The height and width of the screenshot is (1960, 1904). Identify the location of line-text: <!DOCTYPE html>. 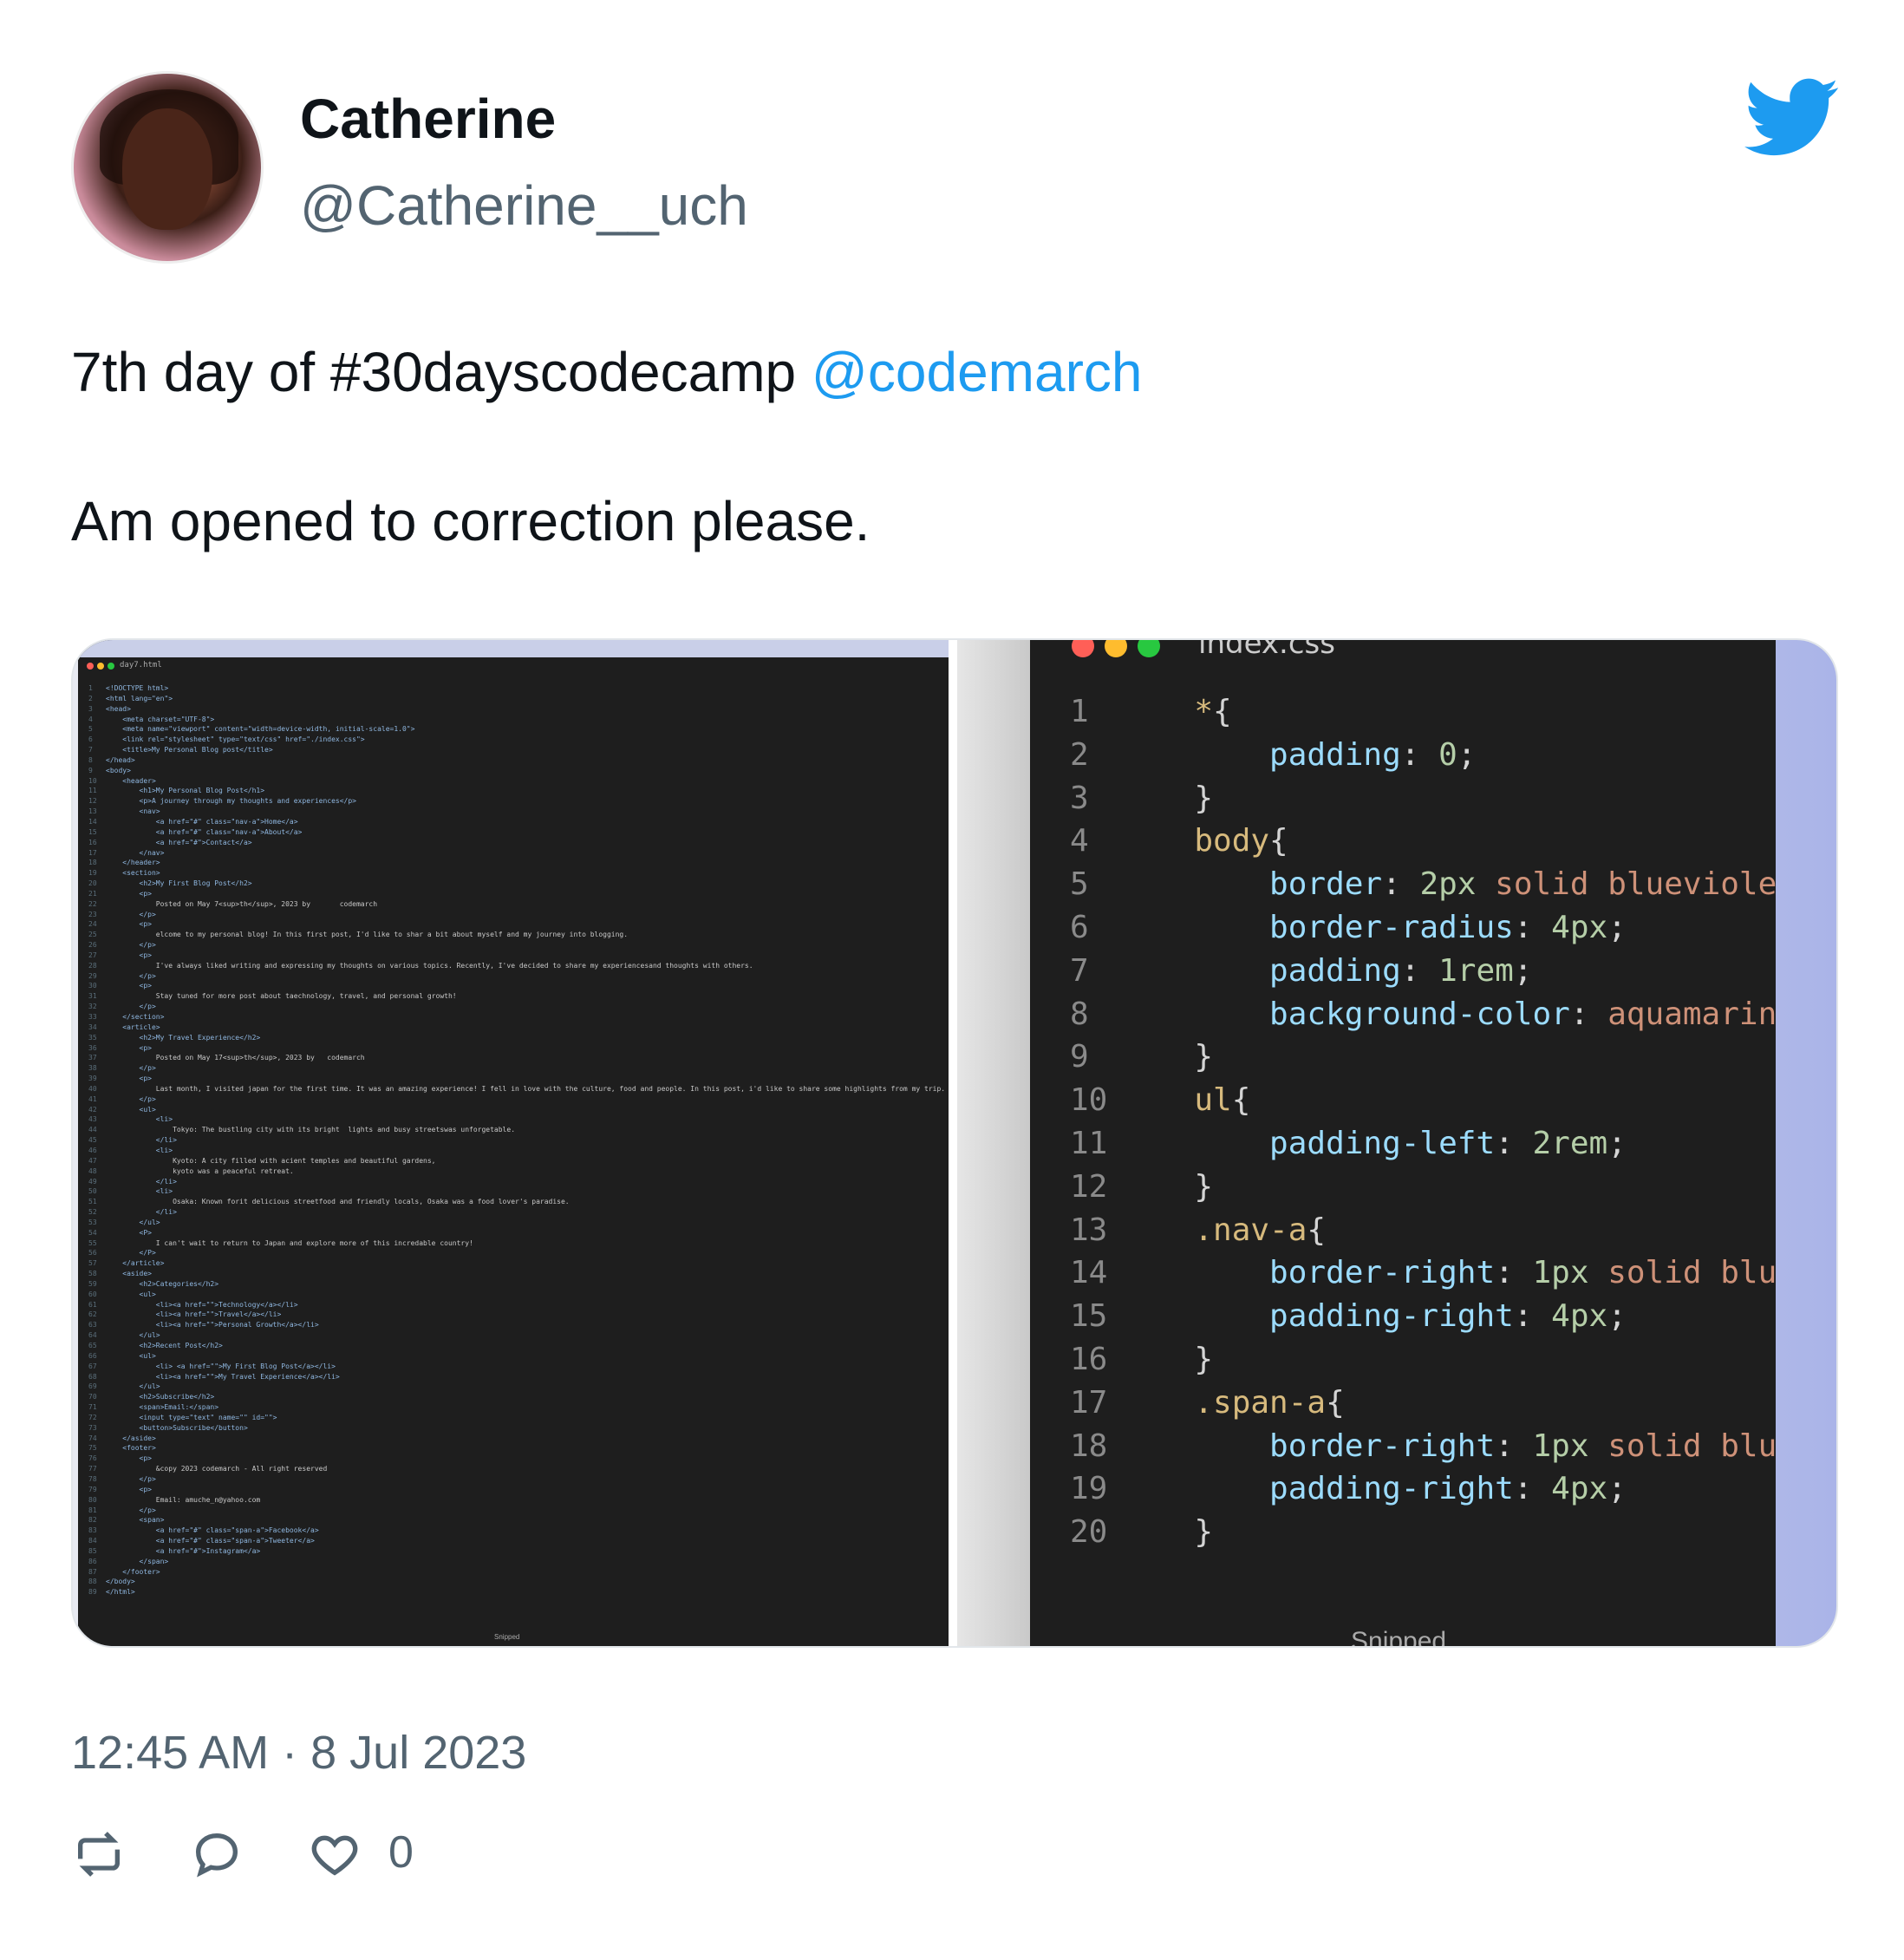
(137, 688).